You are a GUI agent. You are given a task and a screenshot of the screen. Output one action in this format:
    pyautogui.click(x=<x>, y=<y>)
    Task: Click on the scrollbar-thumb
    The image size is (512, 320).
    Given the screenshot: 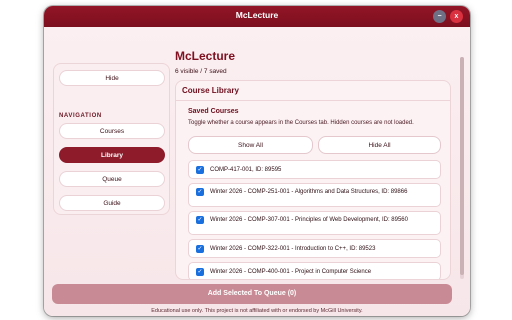 What is the action you would take?
    pyautogui.click(x=462, y=166)
    